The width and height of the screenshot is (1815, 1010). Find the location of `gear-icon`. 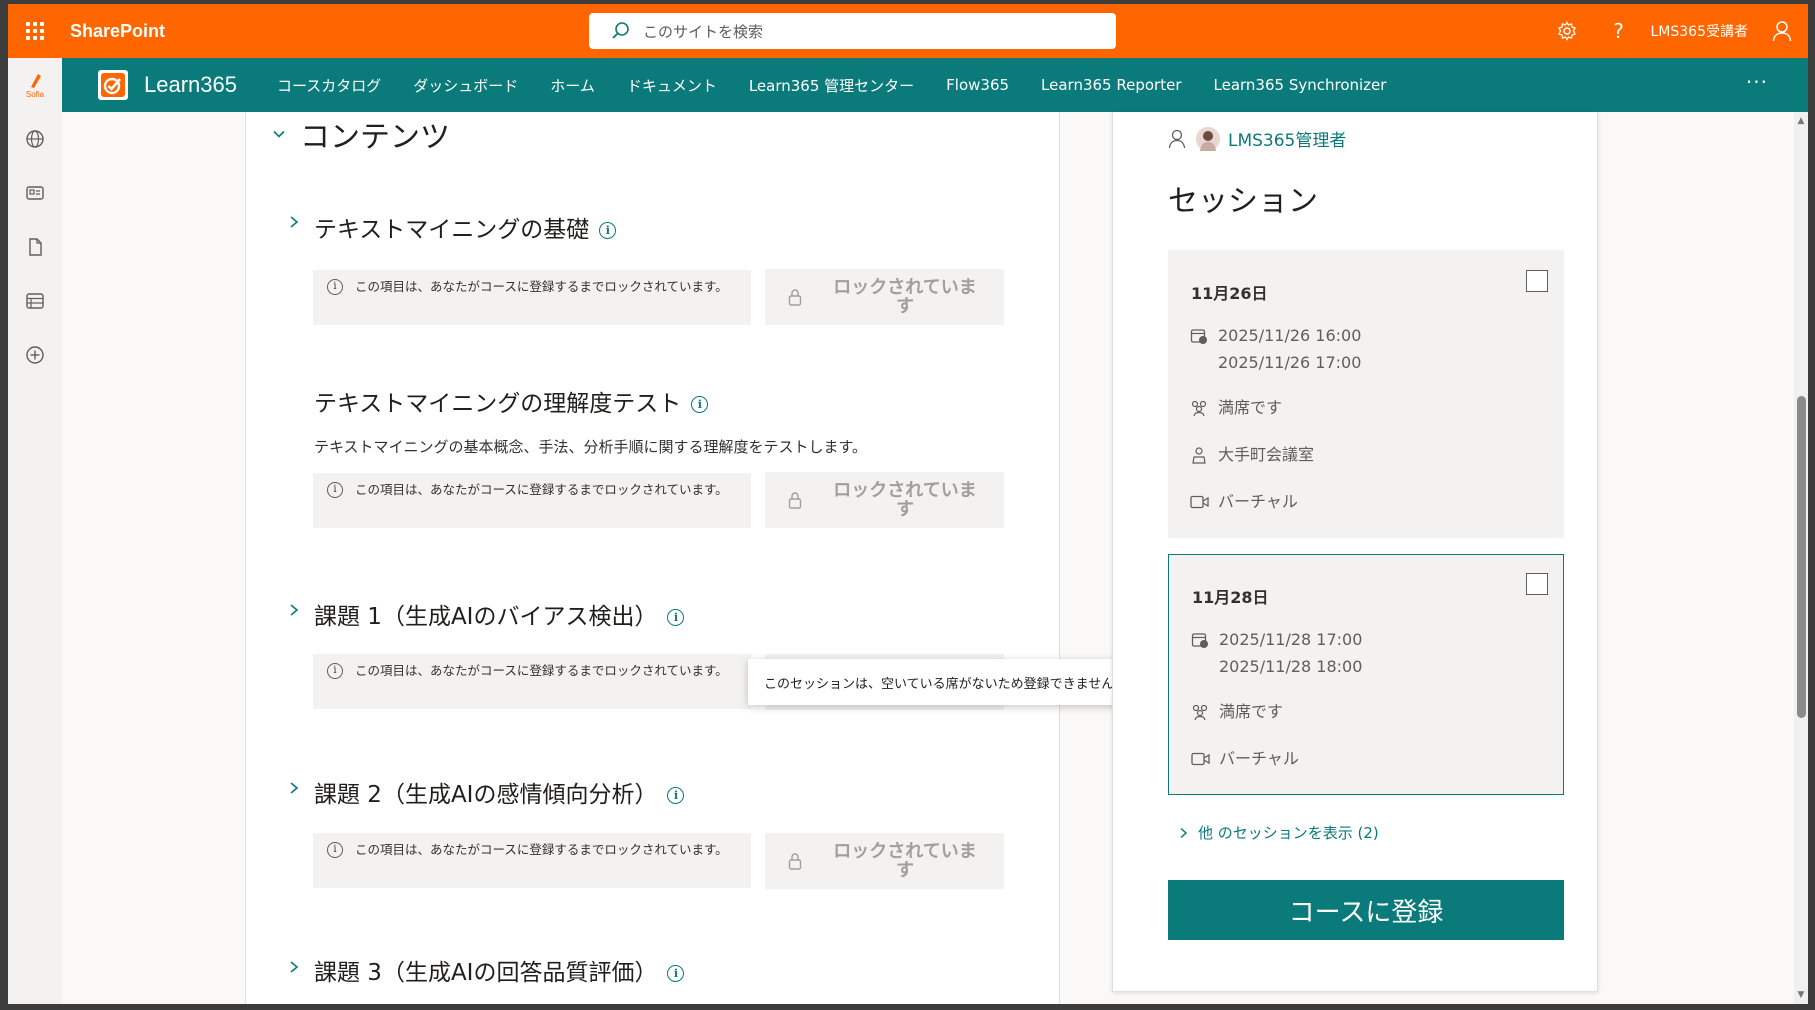

gear-icon is located at coordinates (1566, 31).